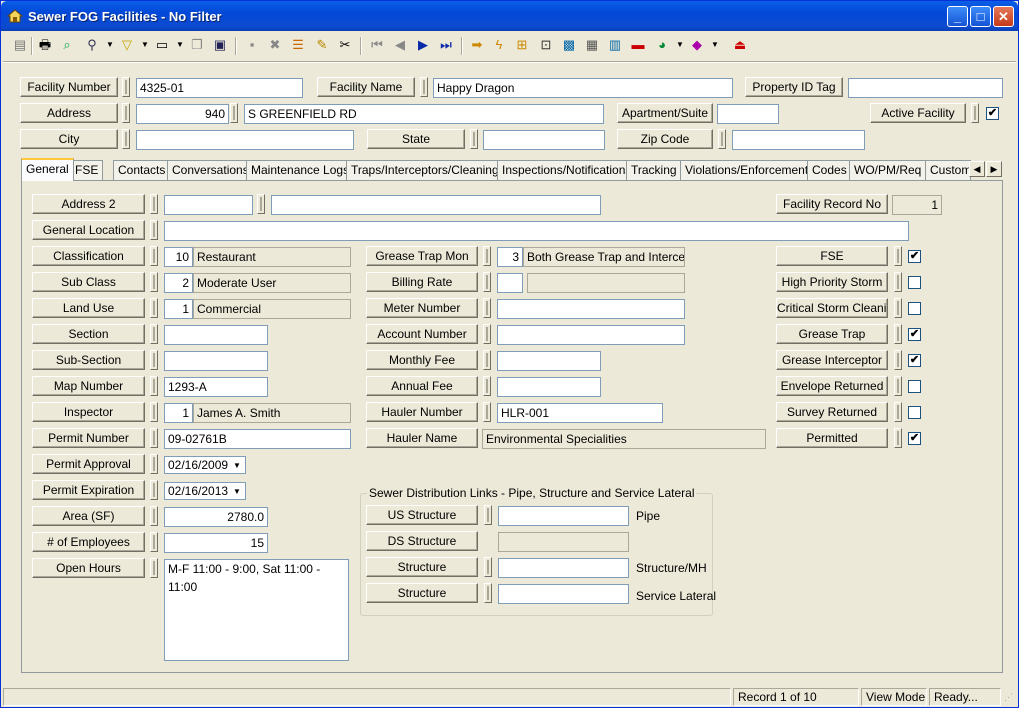  What do you see at coordinates (88, 516) in the screenshot?
I see `area-sf-button: Area (SF)` at bounding box center [88, 516].